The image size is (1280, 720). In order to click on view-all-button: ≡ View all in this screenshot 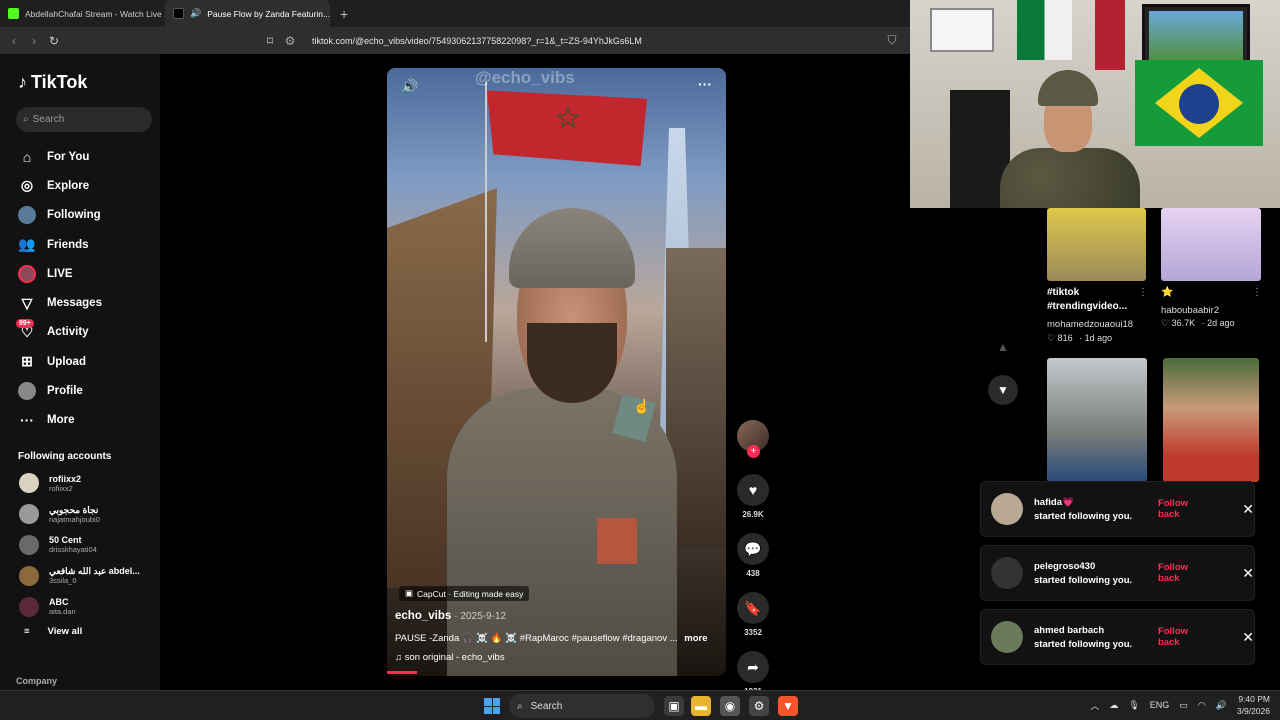, I will do `click(92, 631)`.